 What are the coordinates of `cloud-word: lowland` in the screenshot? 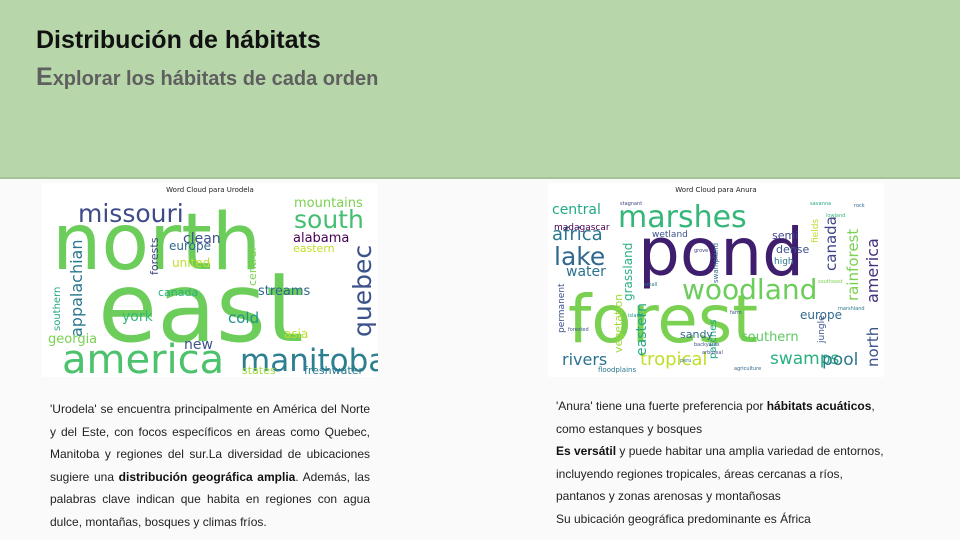 It's located at (835, 216).